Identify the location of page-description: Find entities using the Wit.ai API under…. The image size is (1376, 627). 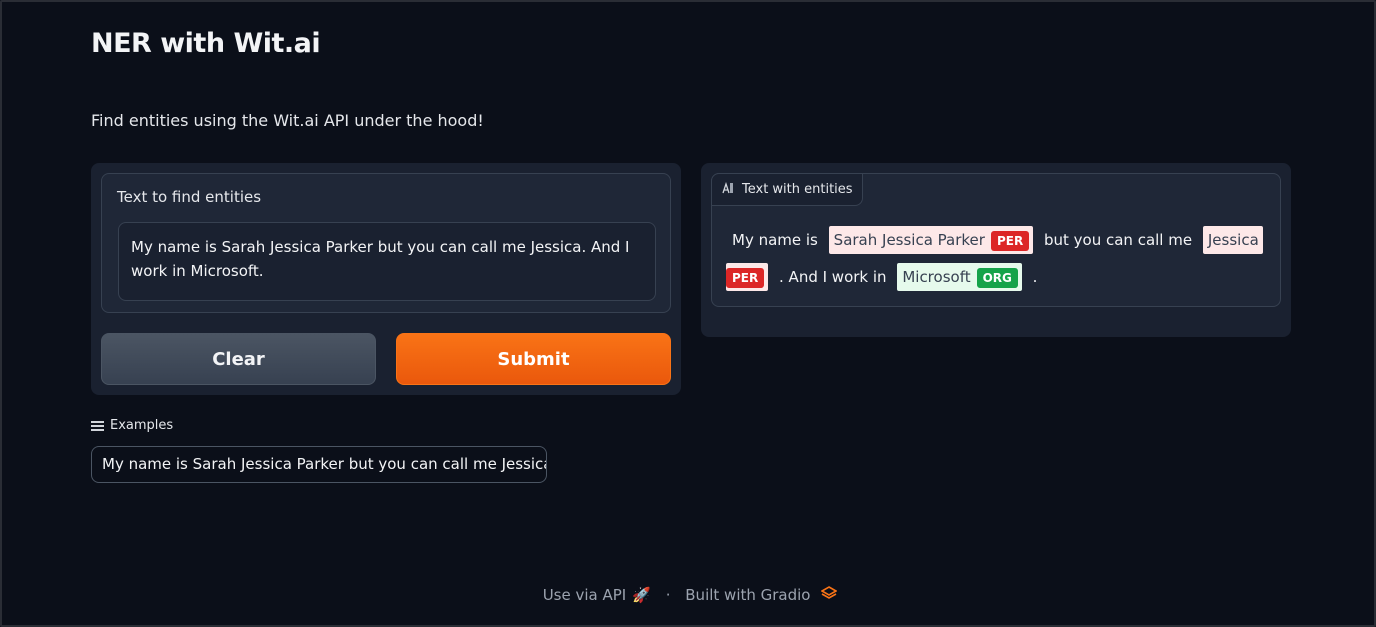
(287, 120).